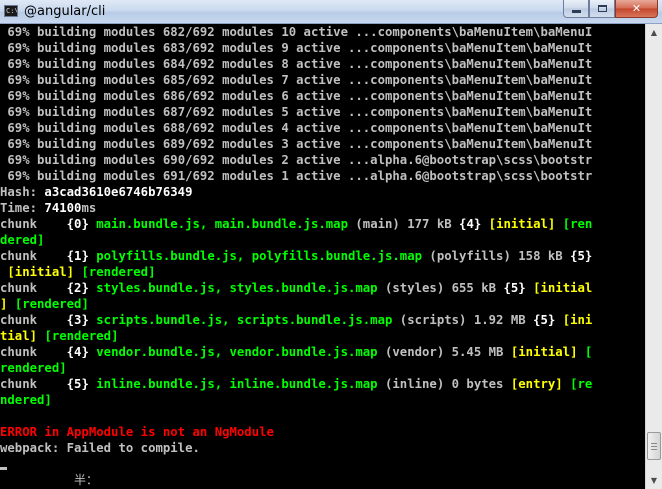 This screenshot has width=662, height=489. Describe the element at coordinates (576, 9) in the screenshot. I see `minimize-button` at that location.